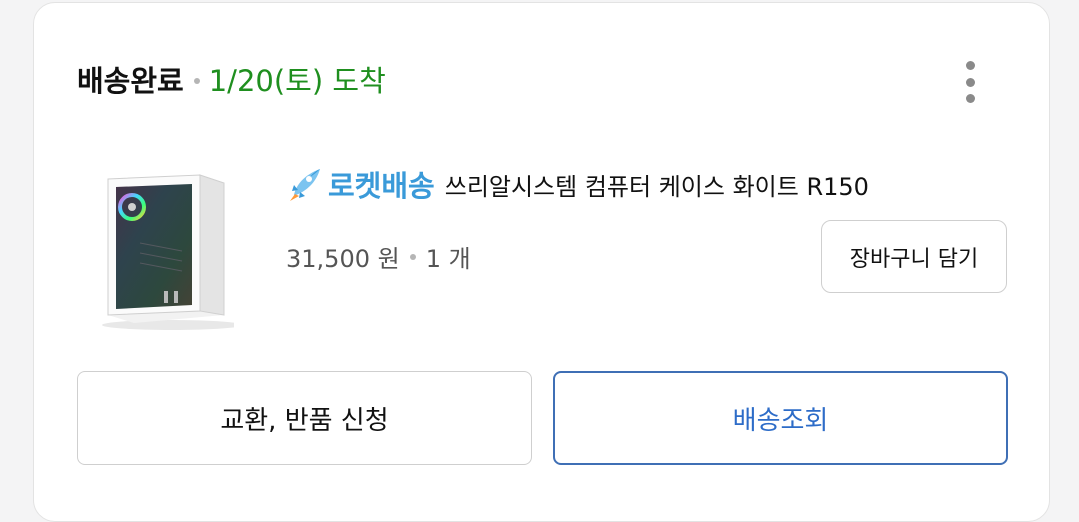  What do you see at coordinates (343, 259) in the screenshot?
I see `product-price: 31,500 원` at bounding box center [343, 259].